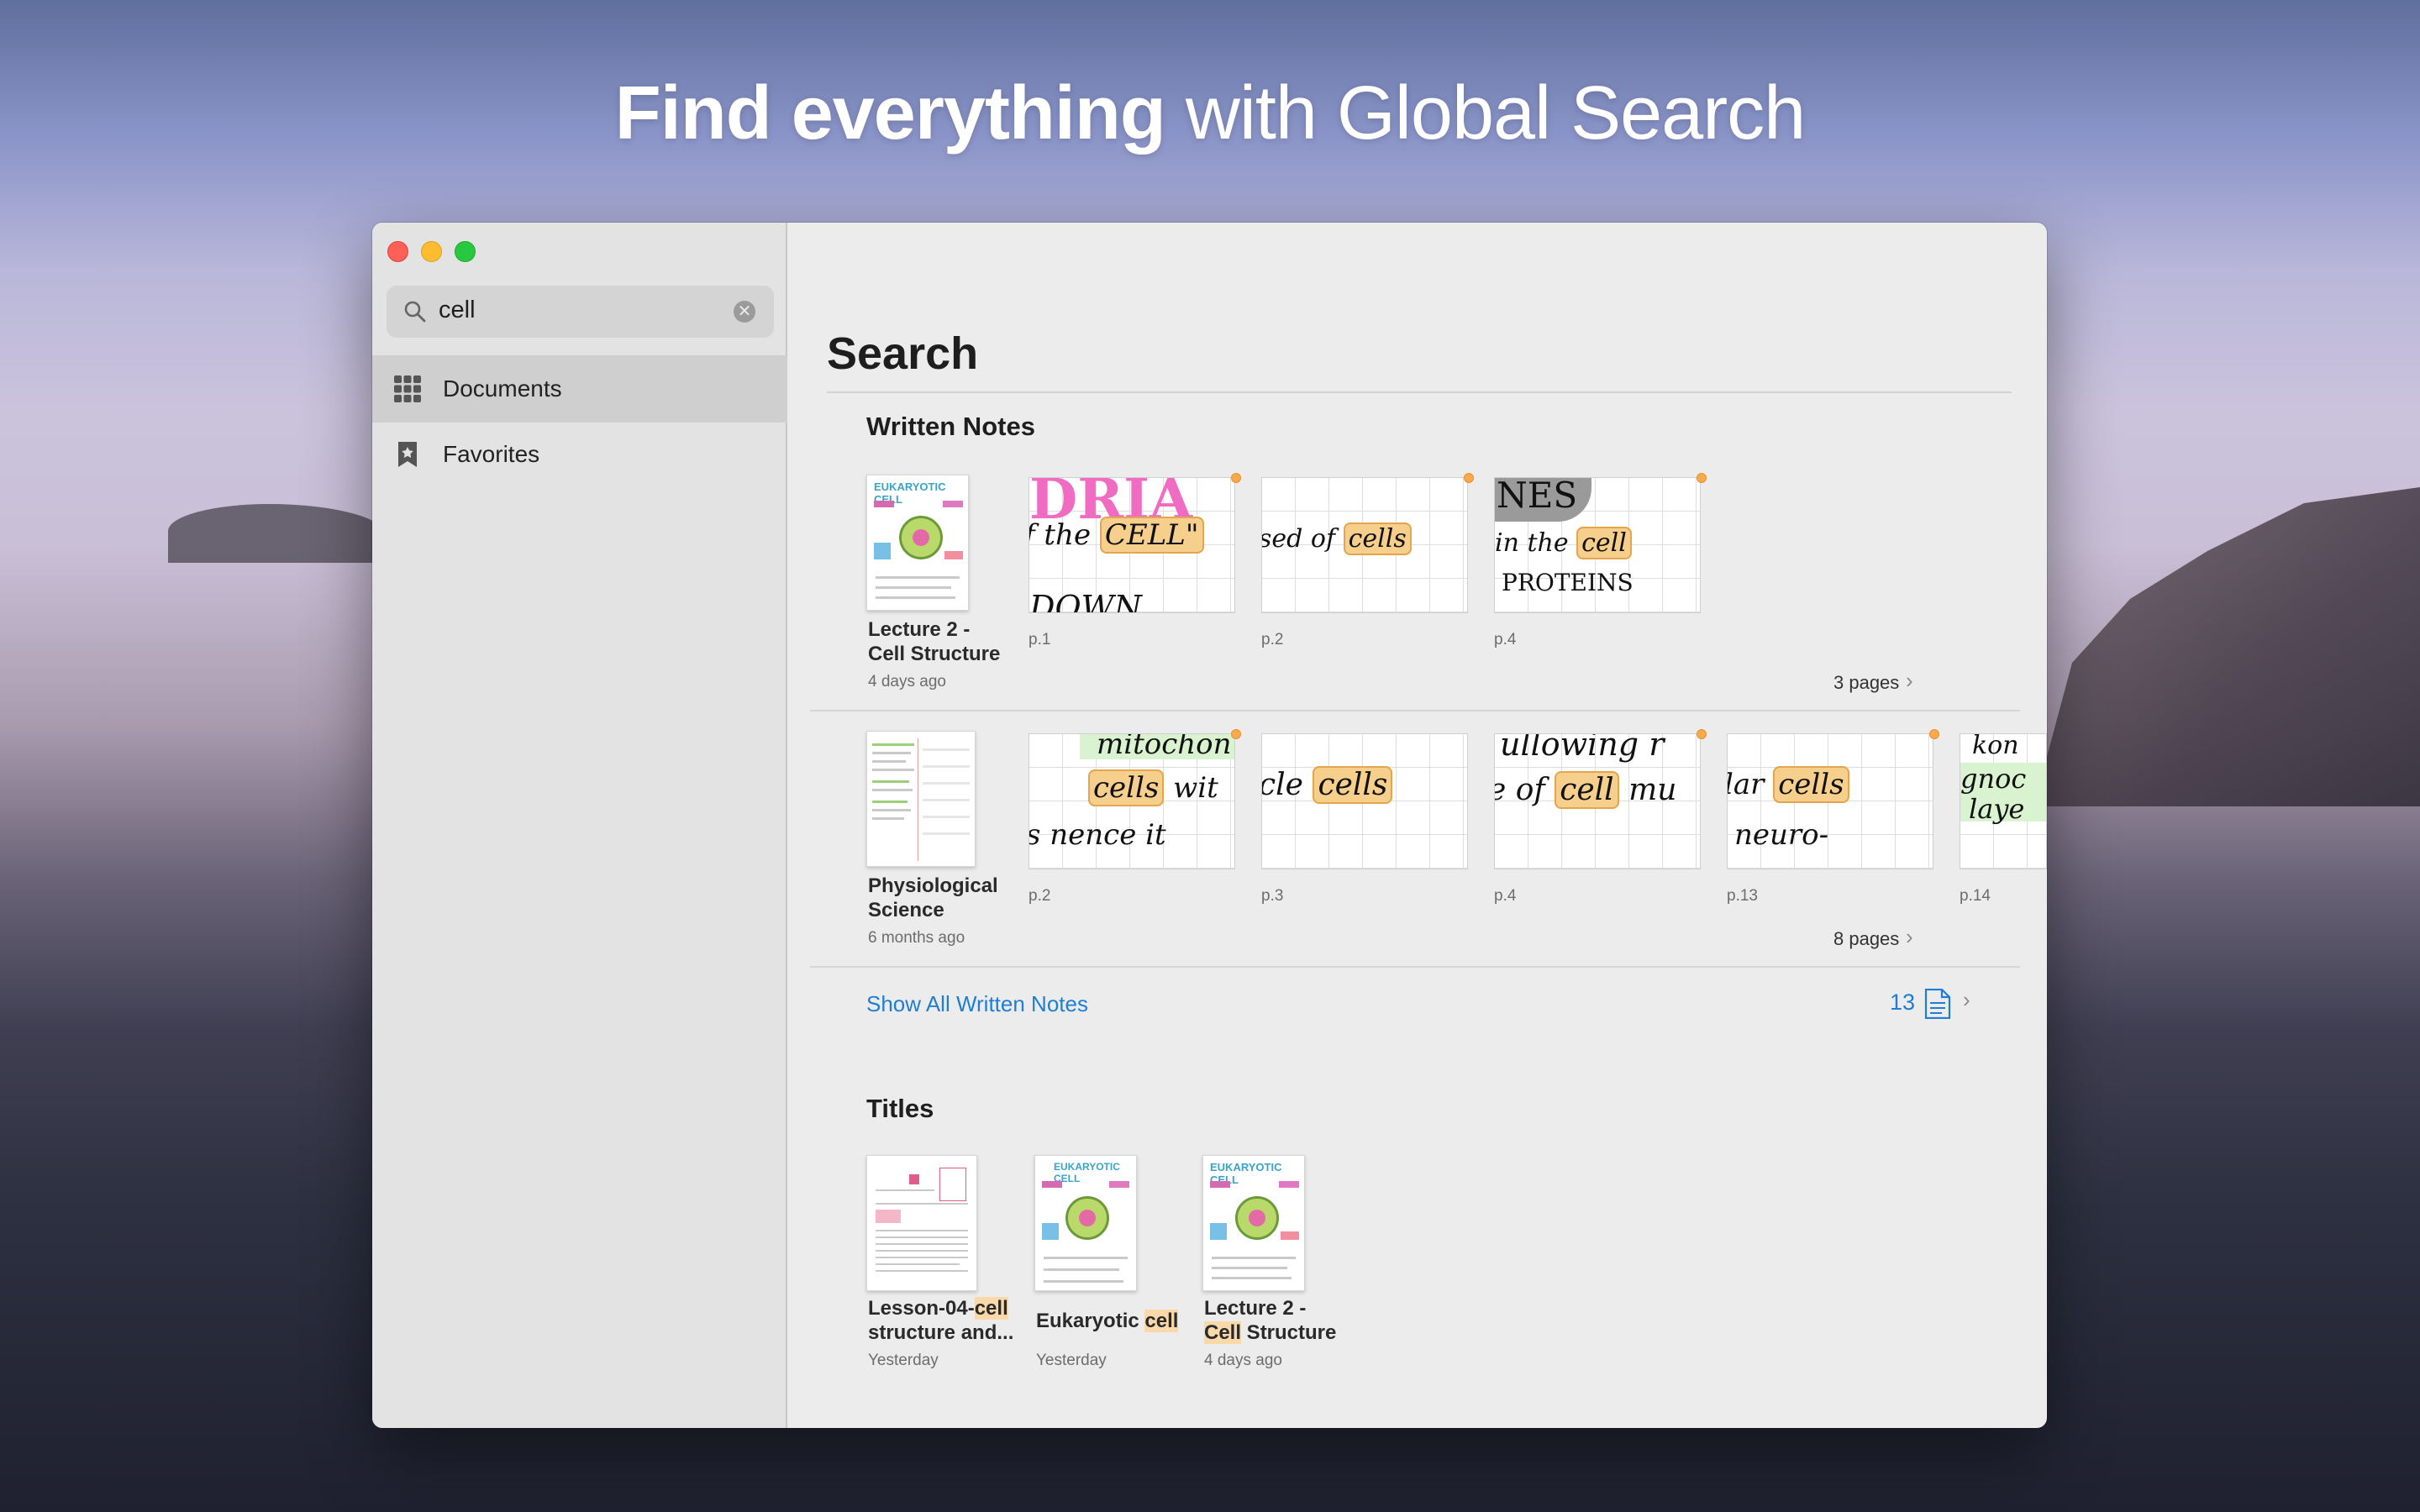 Image resolution: width=2420 pixels, height=1512 pixels. I want to click on document-name: Lecture 2 - Cell Structure, so click(934, 641).